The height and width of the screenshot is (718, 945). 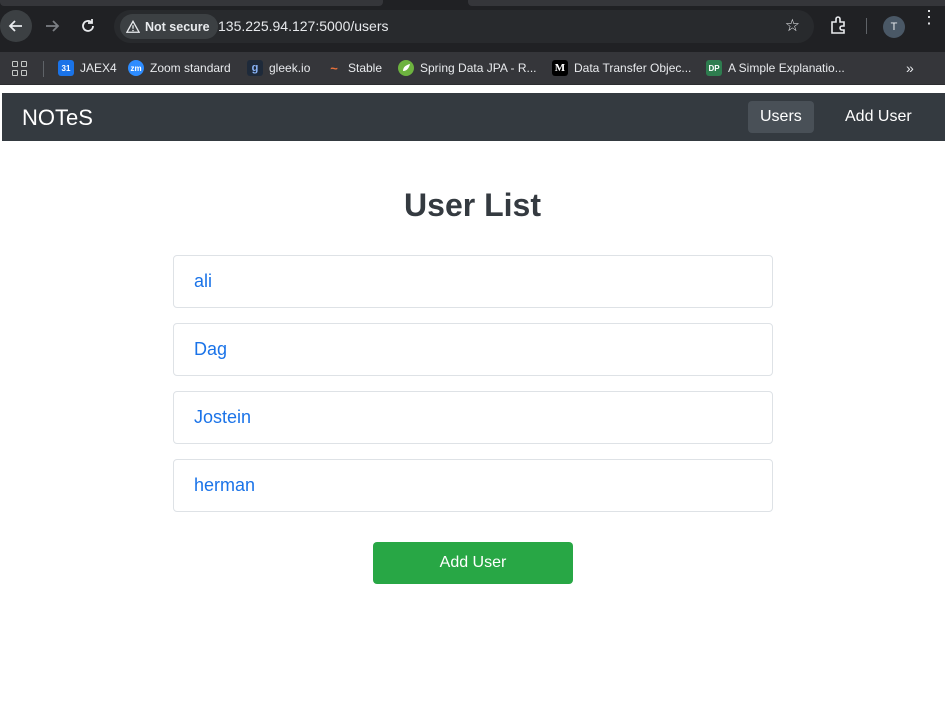 What do you see at coordinates (365, 68) in the screenshot?
I see `bookmark-label: Stable` at bounding box center [365, 68].